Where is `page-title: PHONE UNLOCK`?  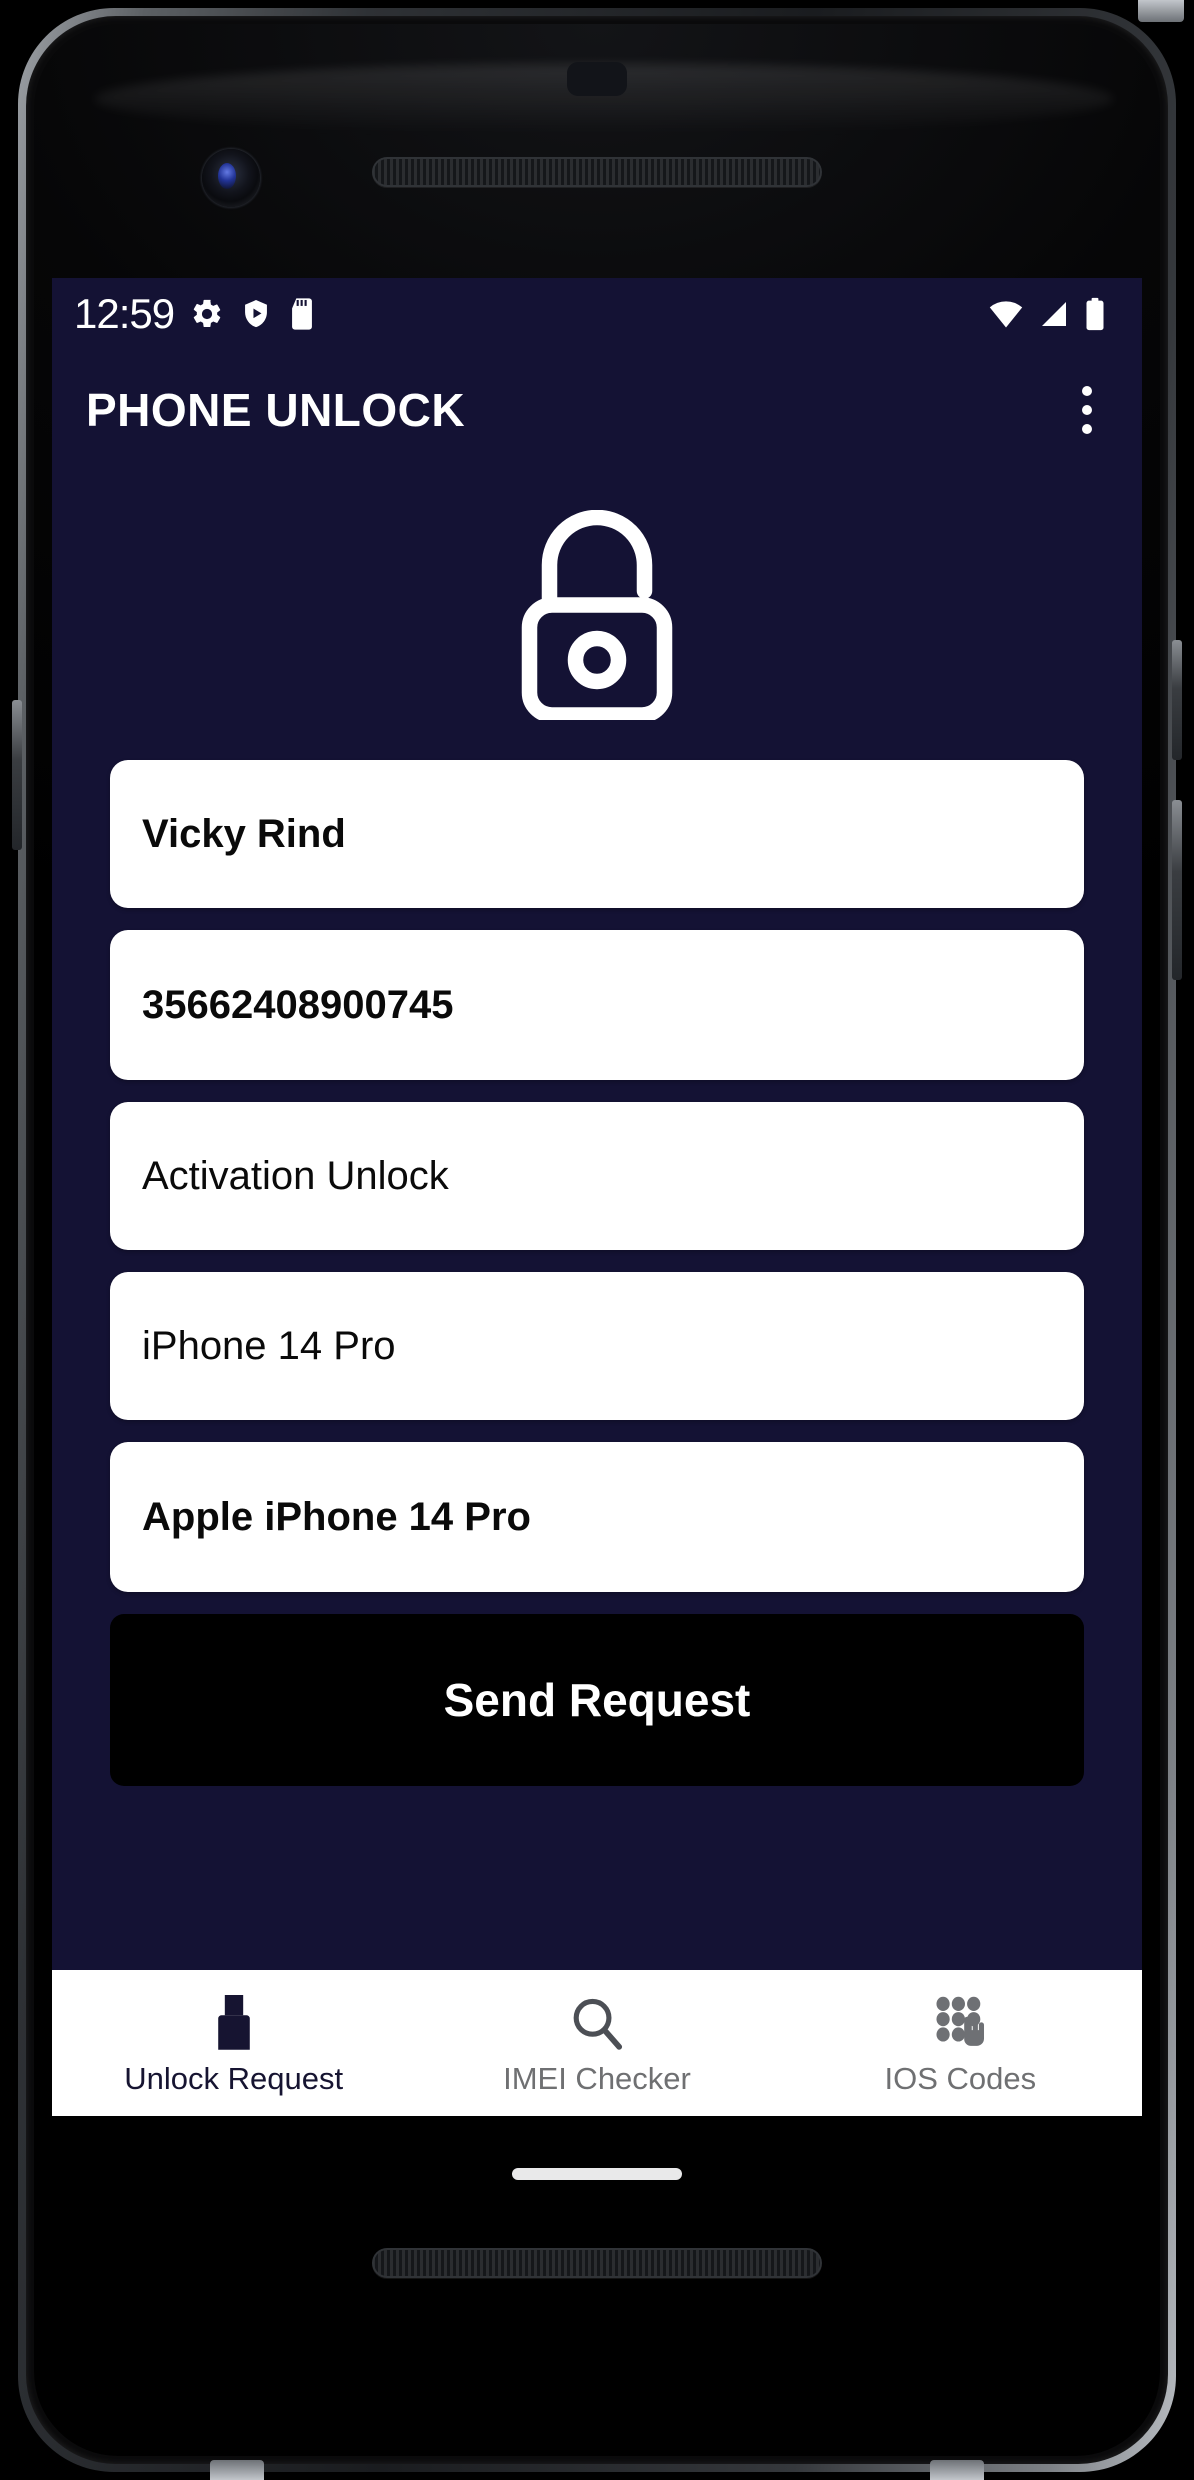 page-title: PHONE UNLOCK is located at coordinates (276, 410).